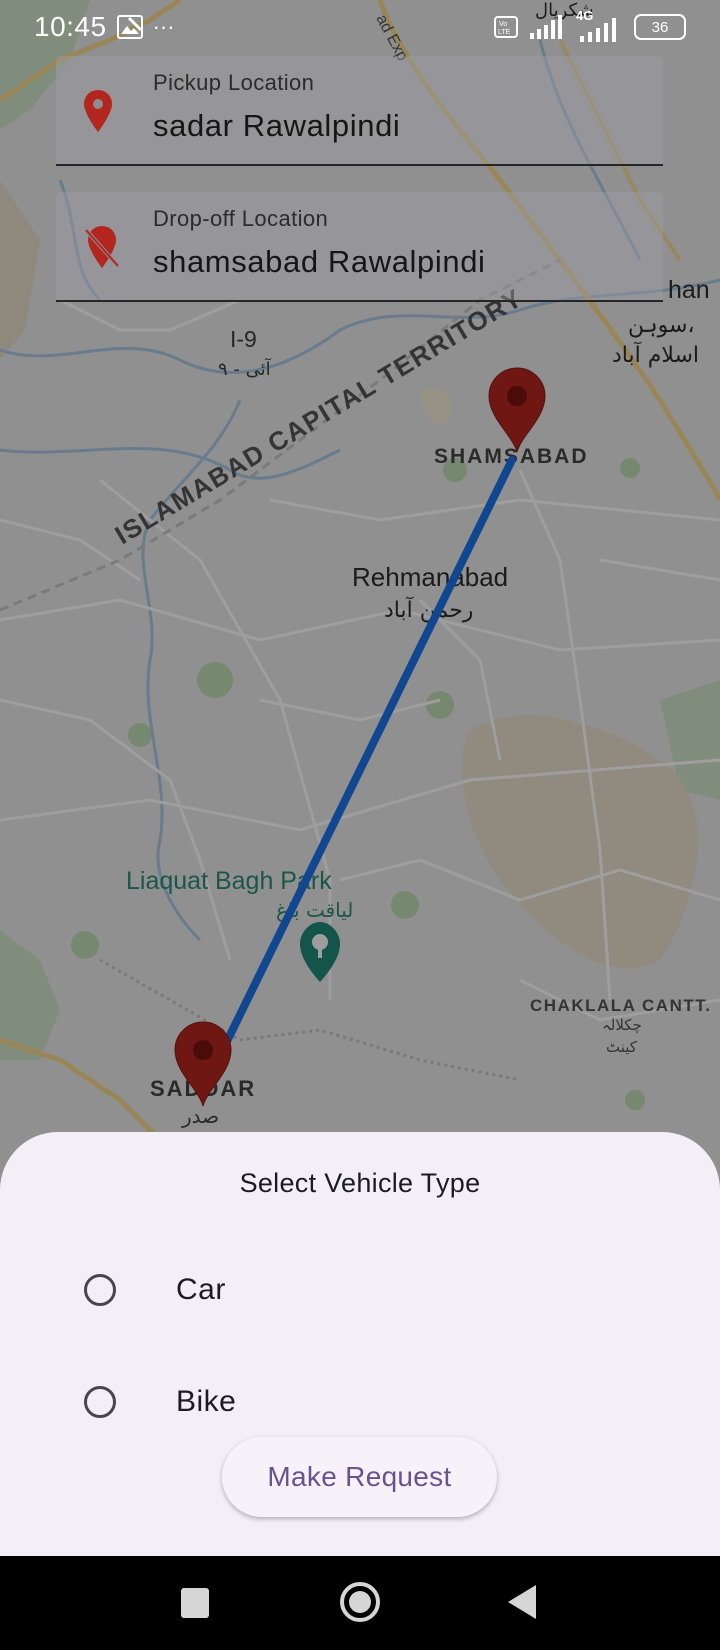  What do you see at coordinates (503, 24) in the screenshot?
I see `svg-text: Vo` at bounding box center [503, 24].